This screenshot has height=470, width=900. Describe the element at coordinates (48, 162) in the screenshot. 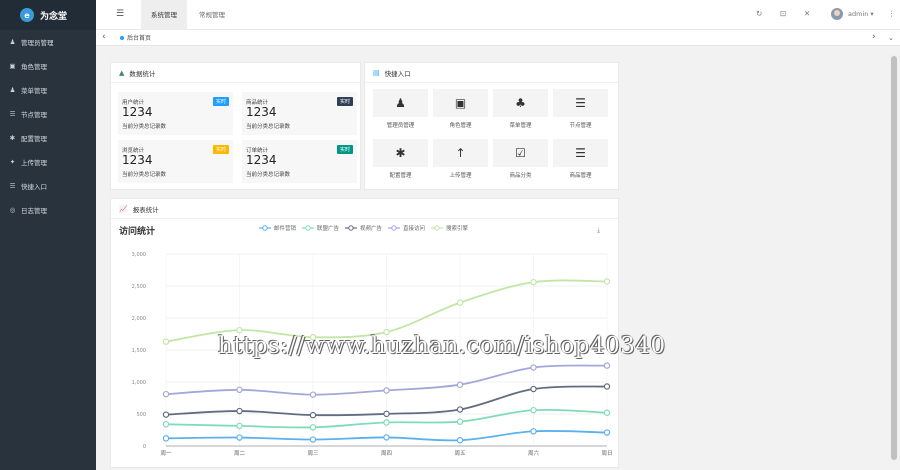

I see `sidebar-item-5: ✦ 上传管理` at that location.